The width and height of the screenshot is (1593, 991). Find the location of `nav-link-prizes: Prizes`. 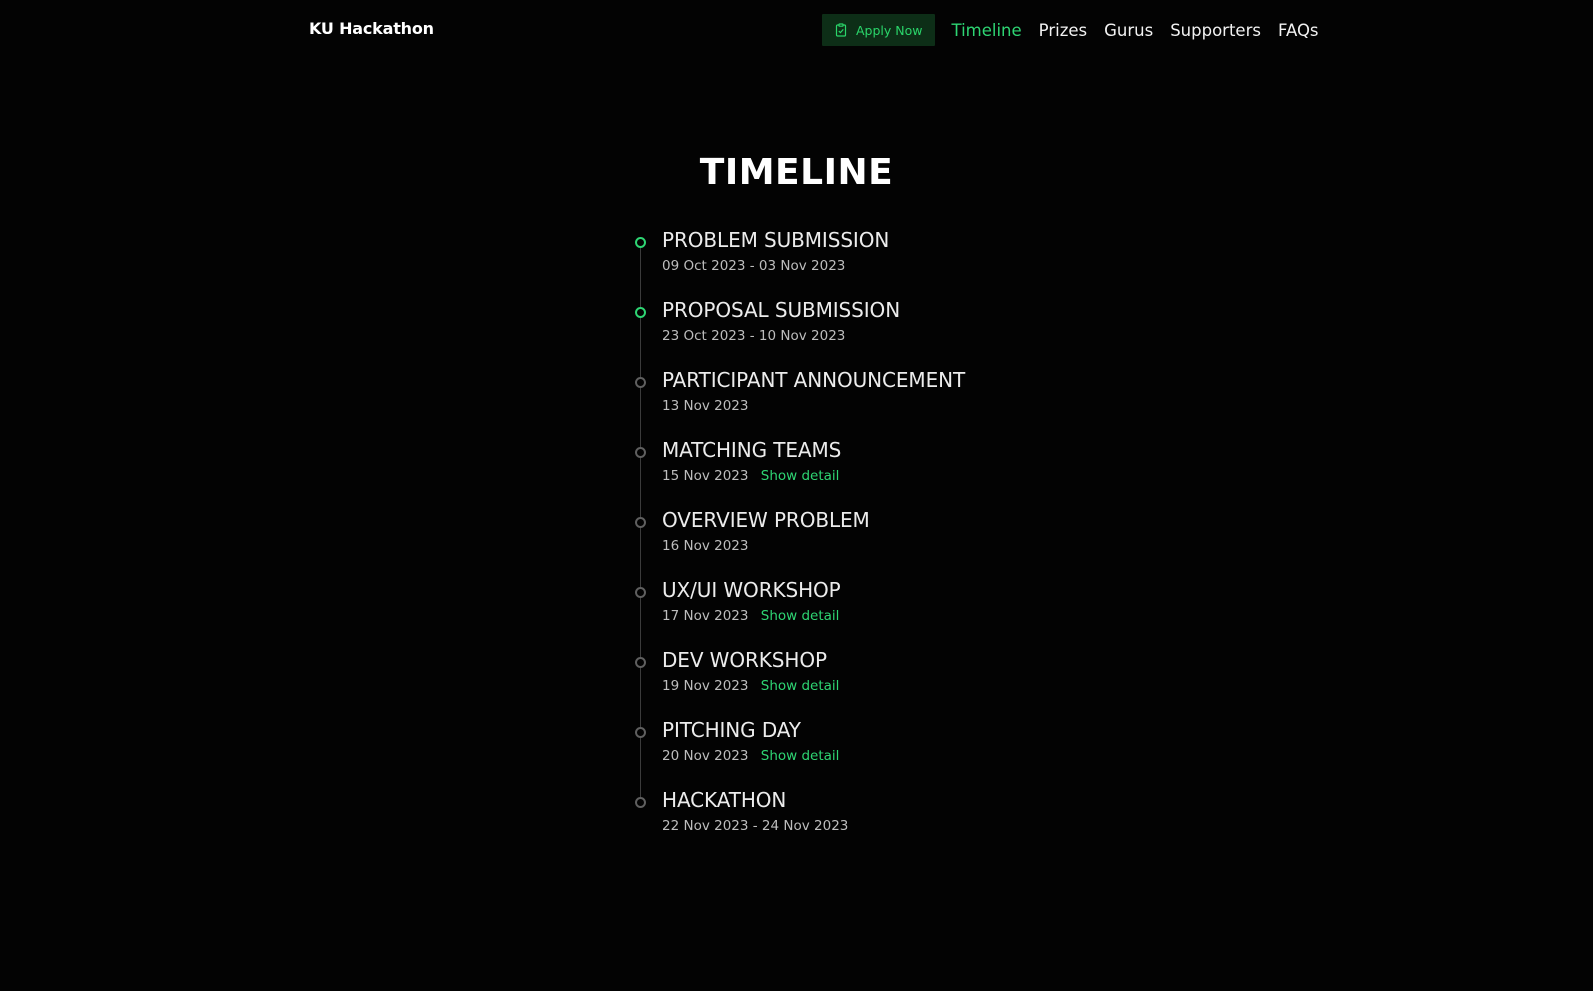

nav-link-prizes: Prizes is located at coordinates (1063, 30).